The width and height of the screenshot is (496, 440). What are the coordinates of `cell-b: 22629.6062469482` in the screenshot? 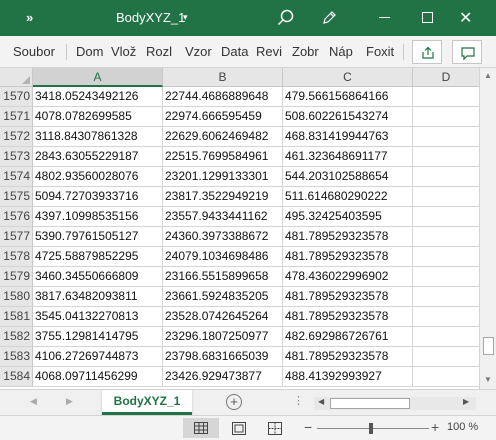 It's located at (223, 137).